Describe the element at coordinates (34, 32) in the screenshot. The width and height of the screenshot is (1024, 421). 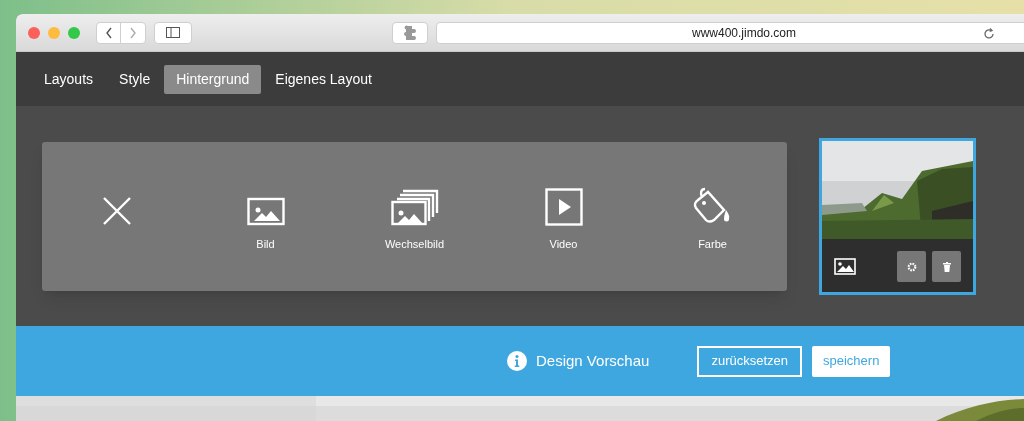
I see `close-button` at that location.